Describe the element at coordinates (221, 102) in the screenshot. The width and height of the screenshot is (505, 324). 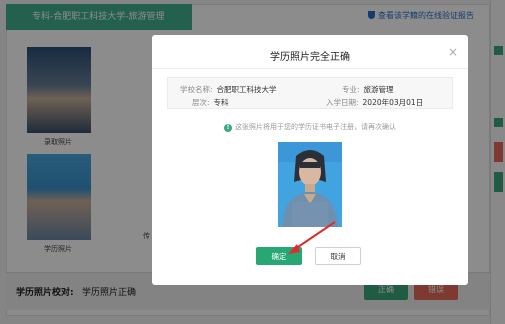
I see `level-value: 专科` at that location.